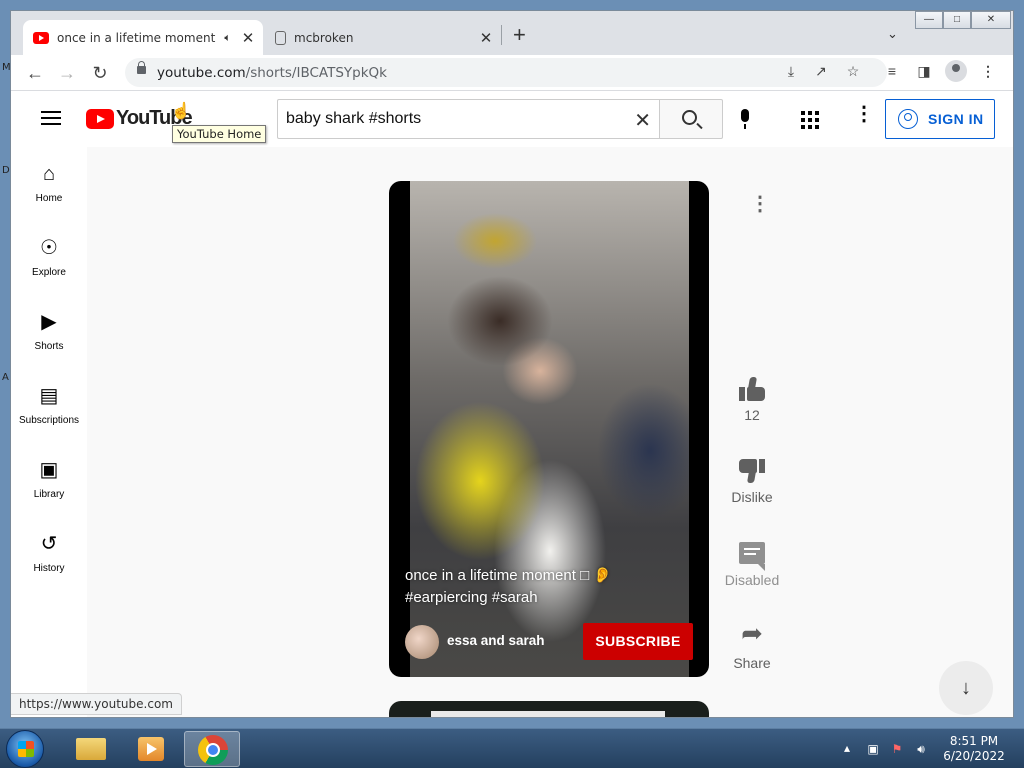 Image resolution: width=1024 pixels, height=768 pixels. I want to click on reading-list-icon: ≡, so click(892, 71).